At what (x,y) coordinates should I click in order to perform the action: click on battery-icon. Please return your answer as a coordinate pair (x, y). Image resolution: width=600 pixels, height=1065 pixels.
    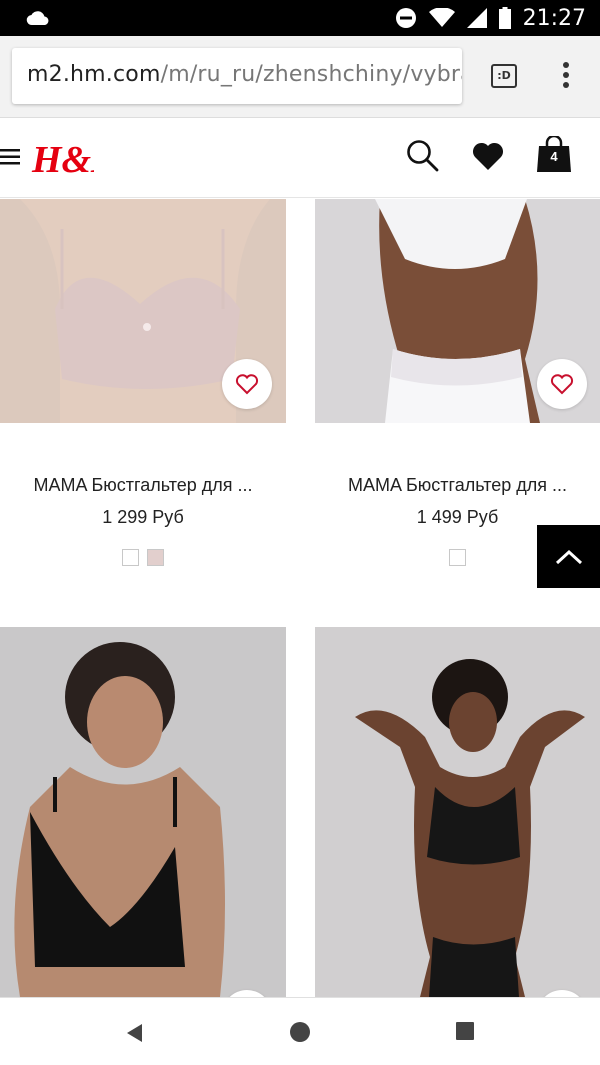
    Looking at the image, I should click on (504, 18).